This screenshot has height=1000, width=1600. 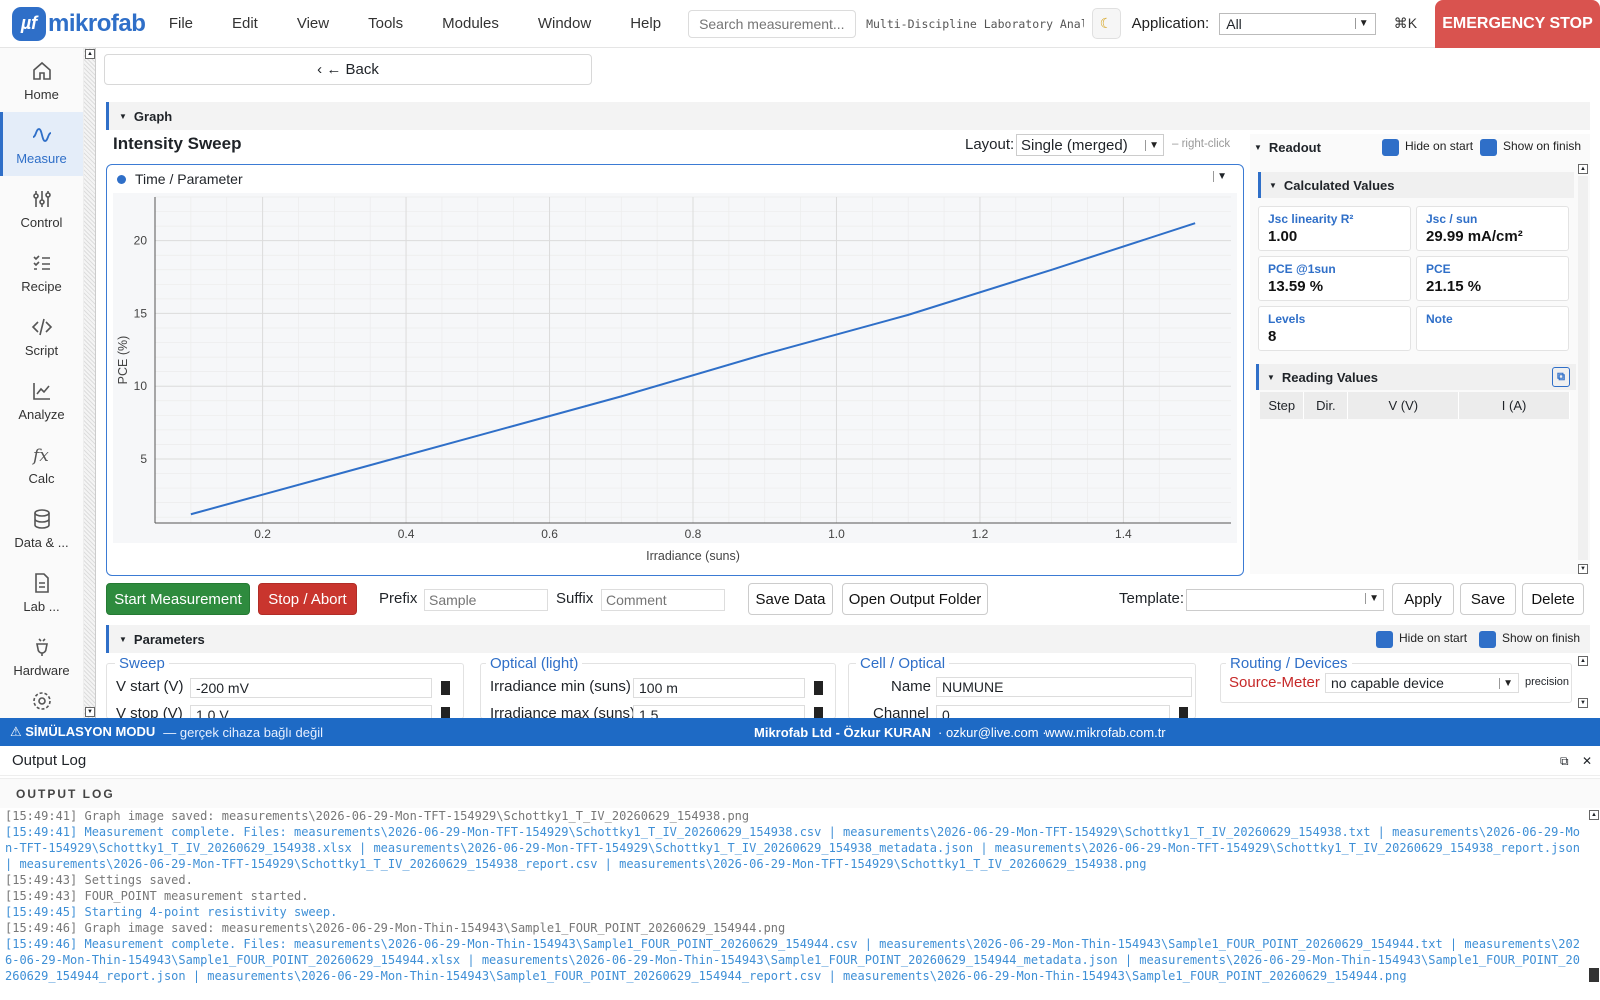 What do you see at coordinates (307, 599) in the screenshot?
I see `stop-abort-button: Stop / Abort` at bounding box center [307, 599].